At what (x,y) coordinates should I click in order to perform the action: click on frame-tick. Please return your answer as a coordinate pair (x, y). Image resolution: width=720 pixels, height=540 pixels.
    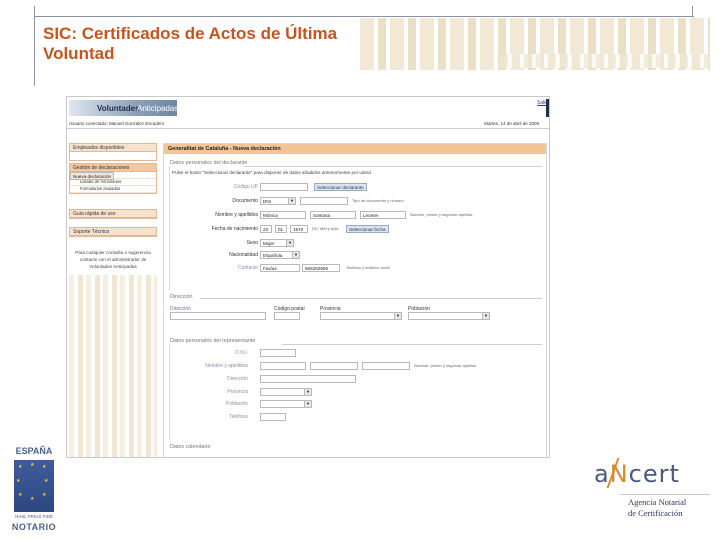
    Looking at the image, I should click on (692, 11).